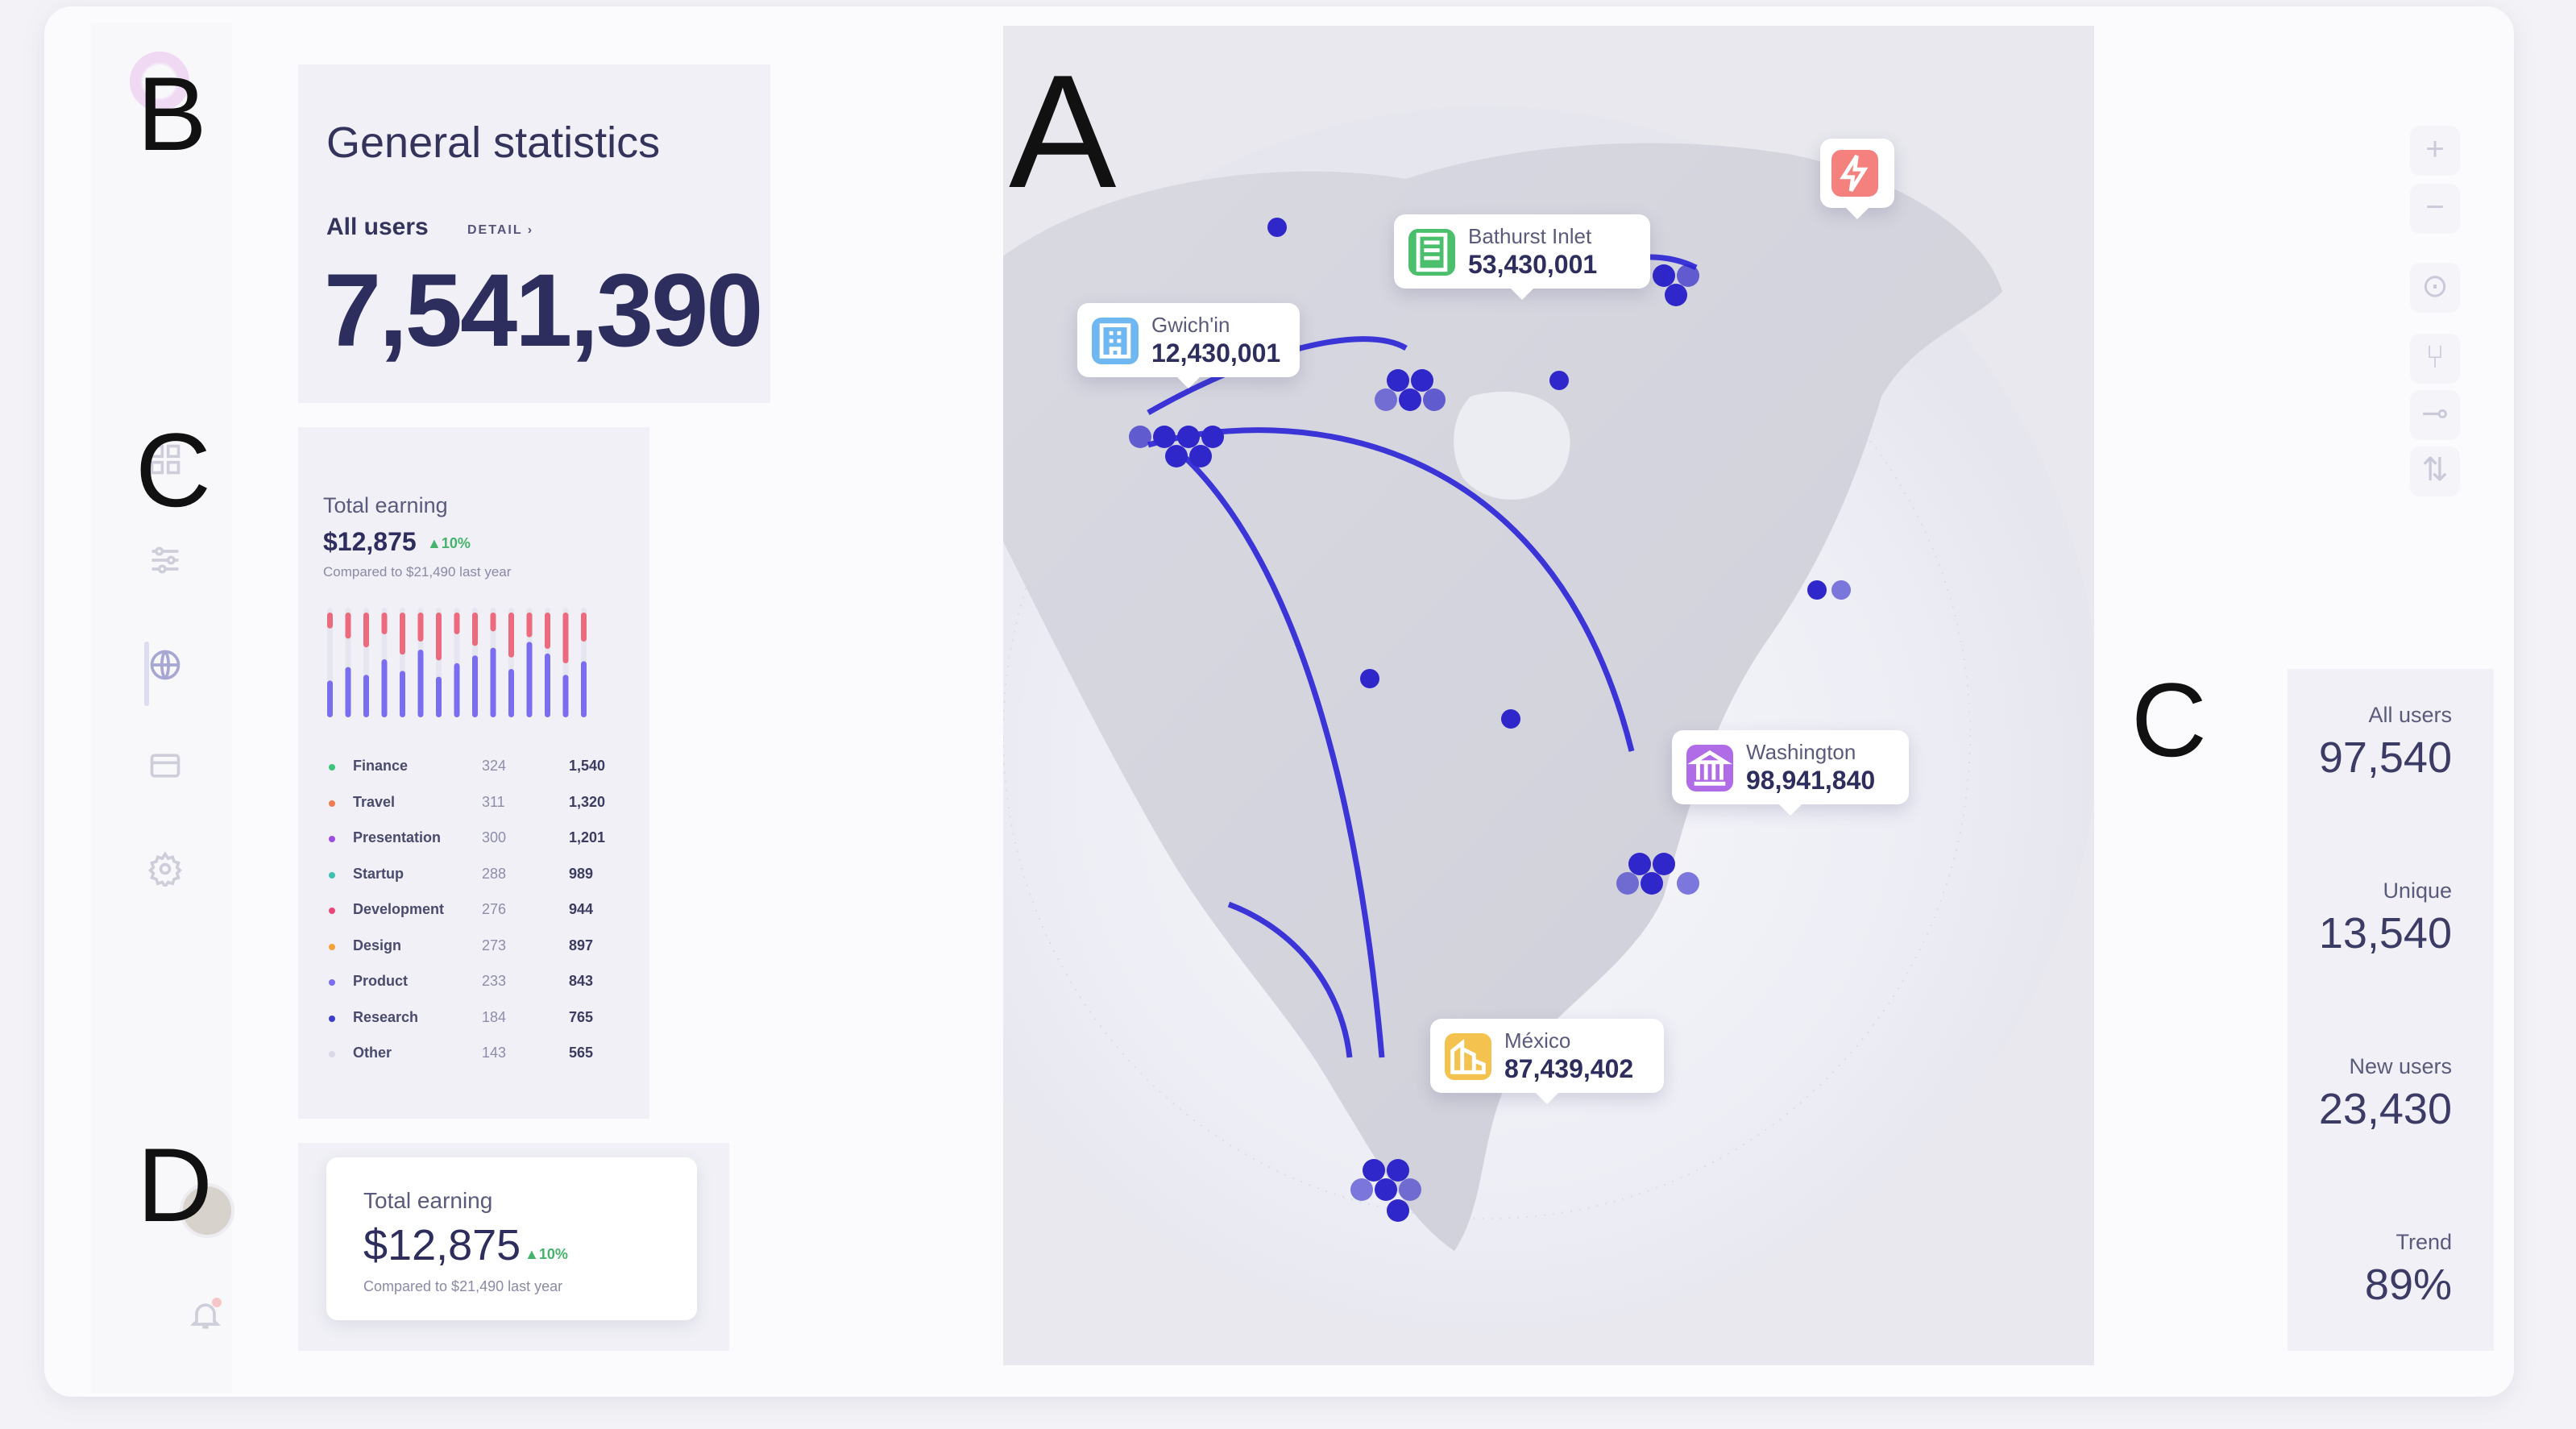 Image resolution: width=2576 pixels, height=1429 pixels. I want to click on stat-all-users: All users 97,540, so click(2385, 743).